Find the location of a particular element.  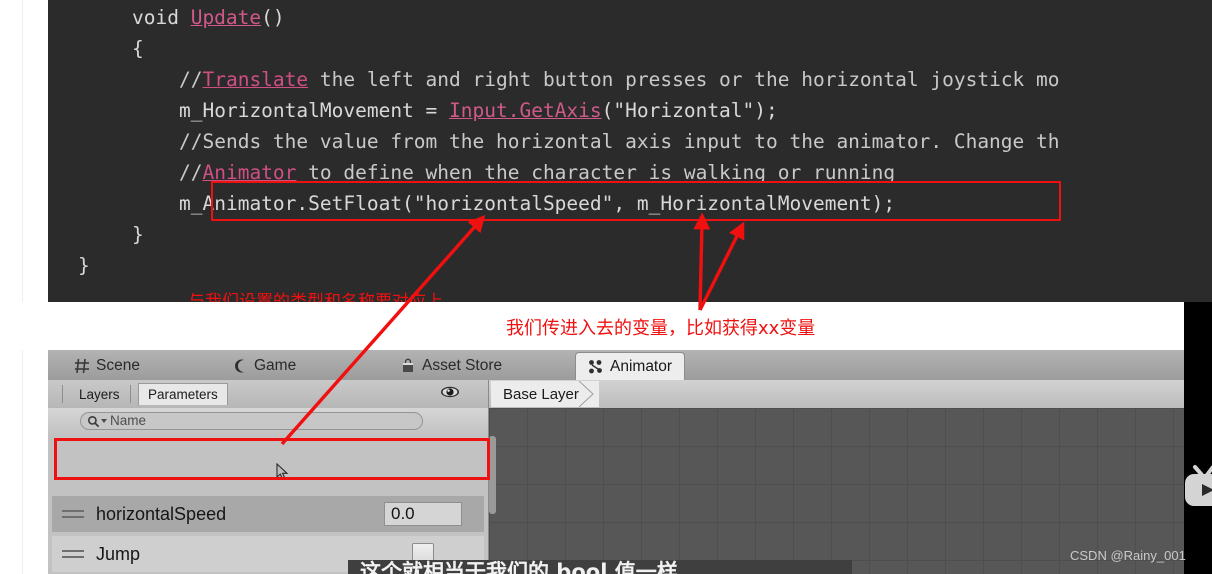

code-token: void is located at coordinates (161, 17).